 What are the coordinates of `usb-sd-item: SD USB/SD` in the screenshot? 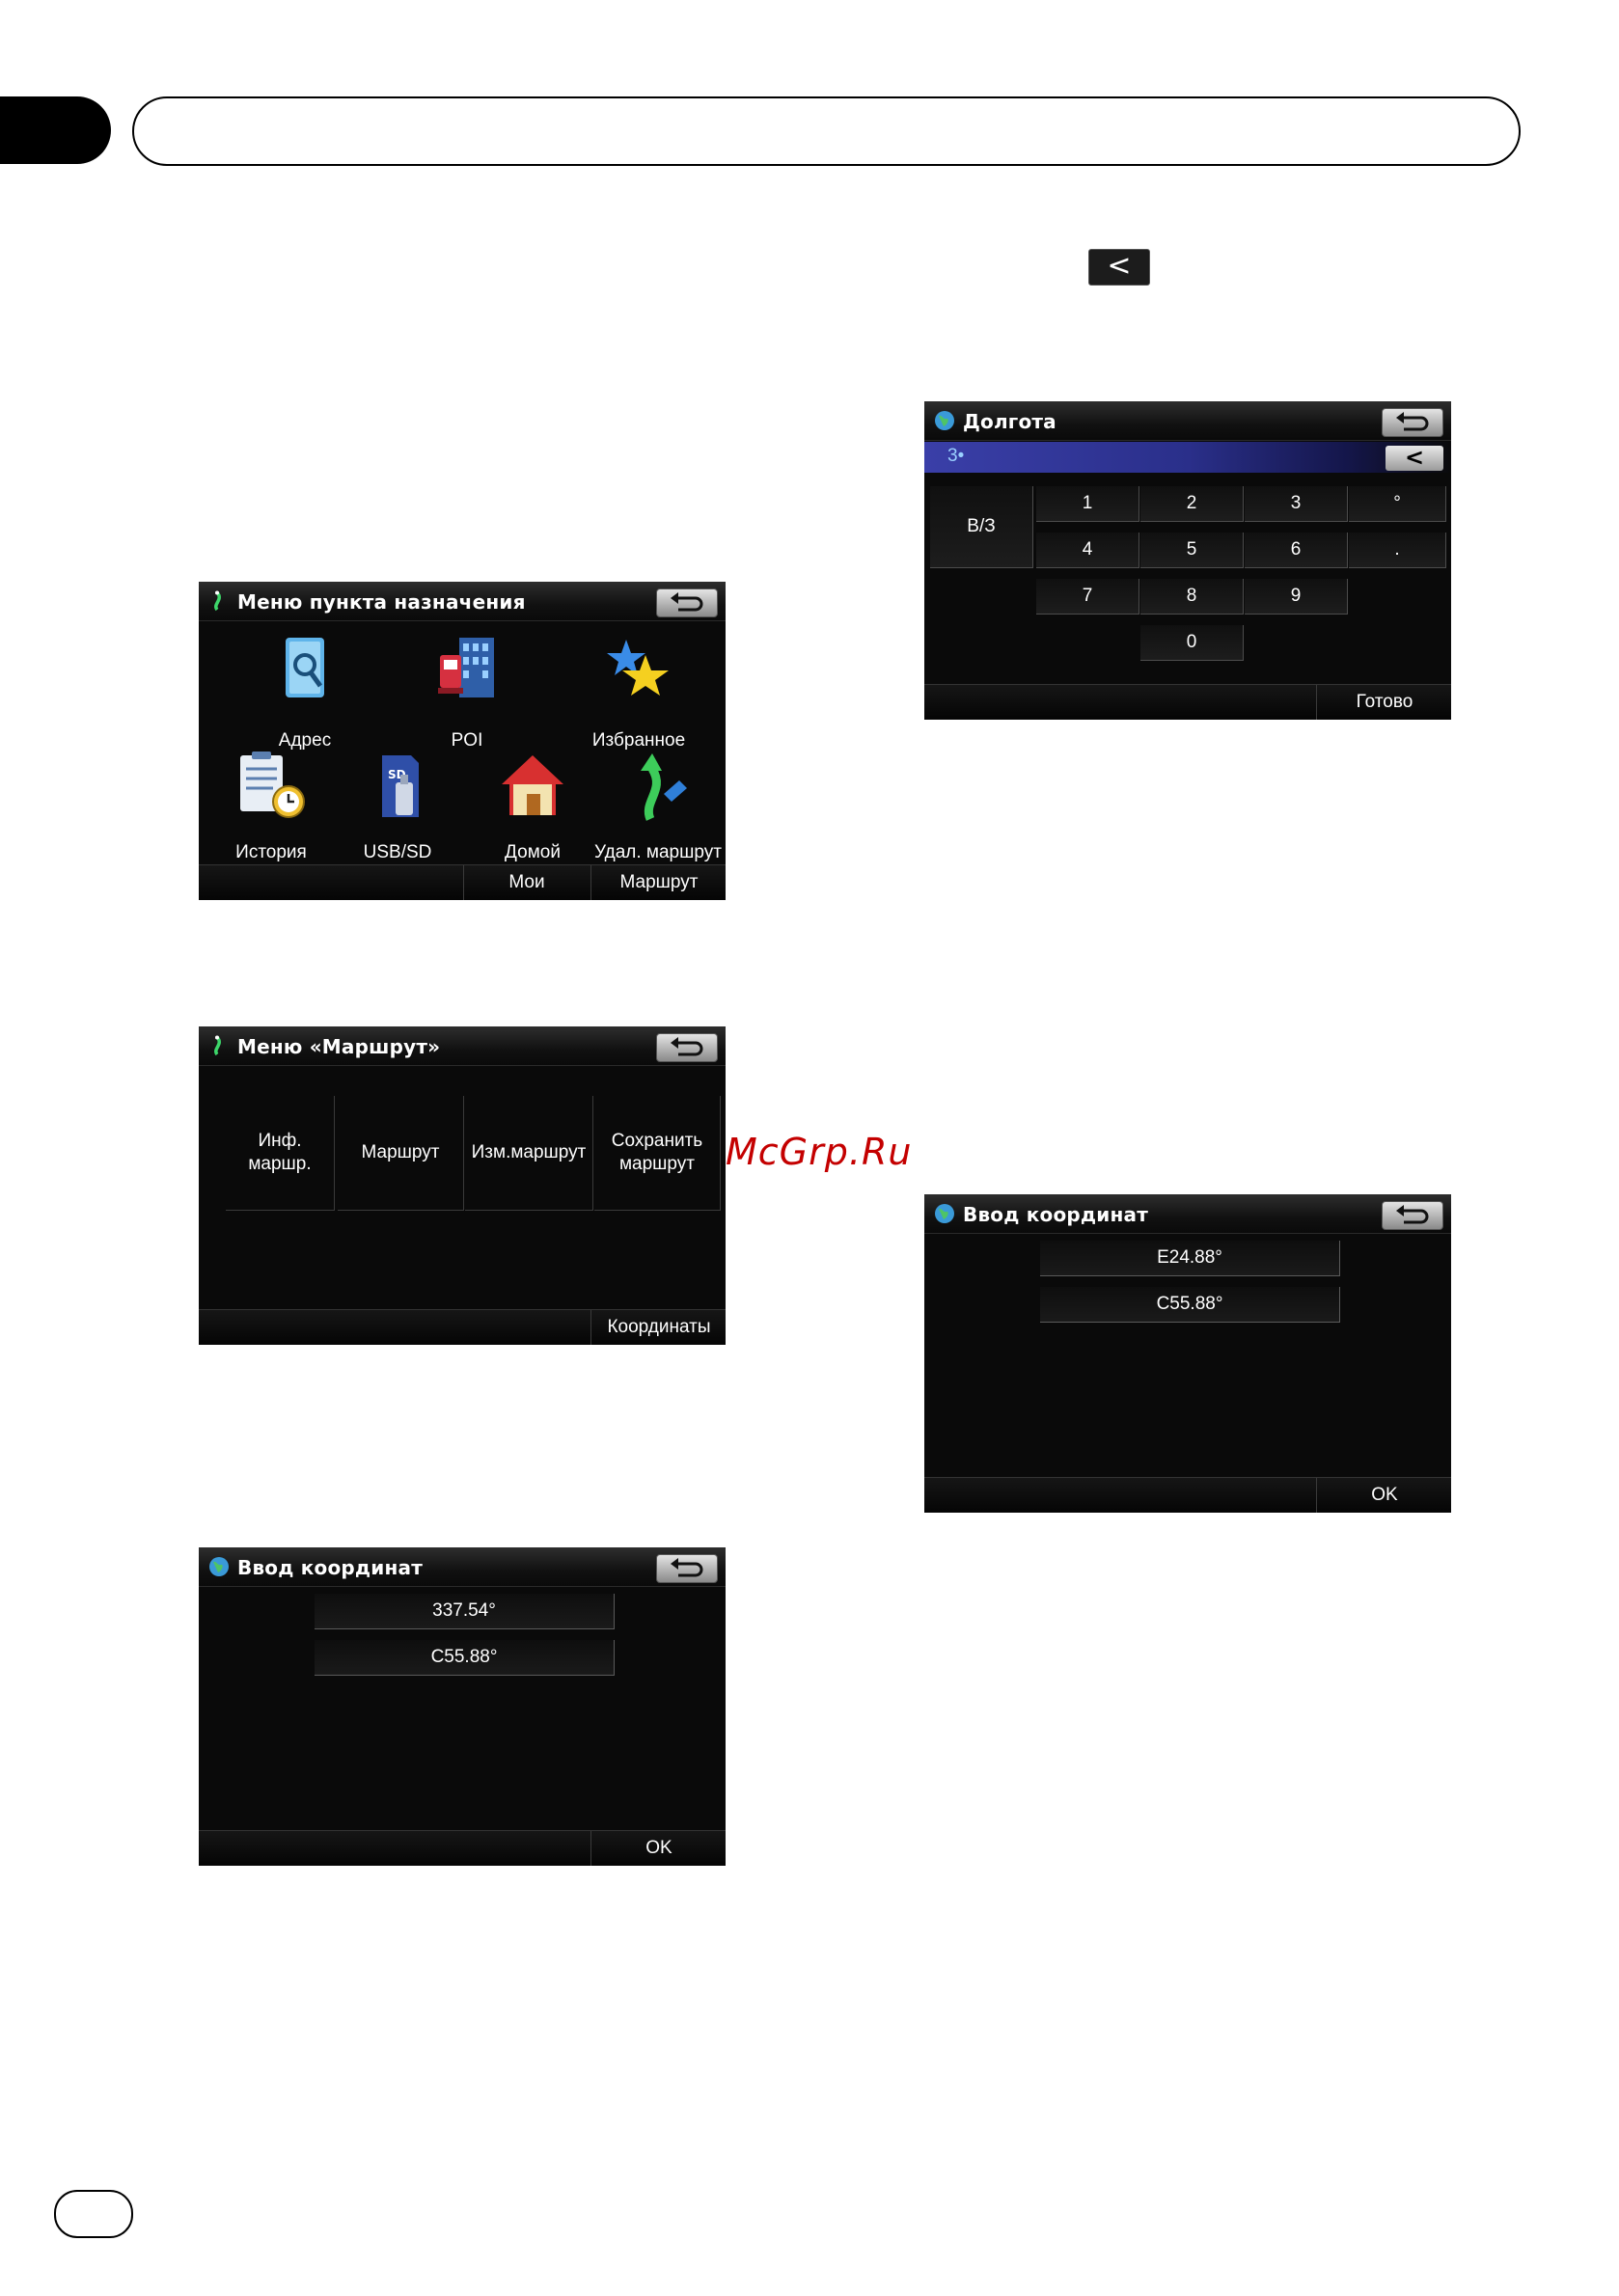 It's located at (397, 808).